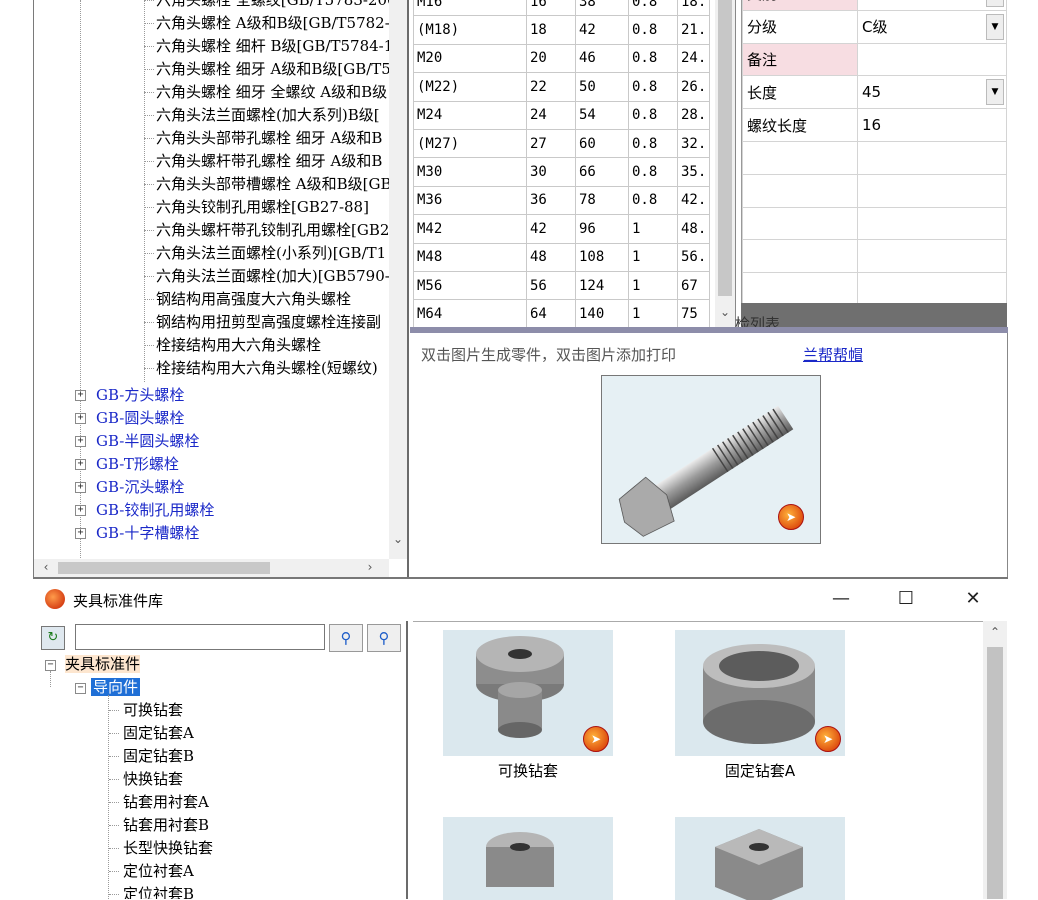 The image size is (1038, 900). I want to click on property-value, so click(932, 59).